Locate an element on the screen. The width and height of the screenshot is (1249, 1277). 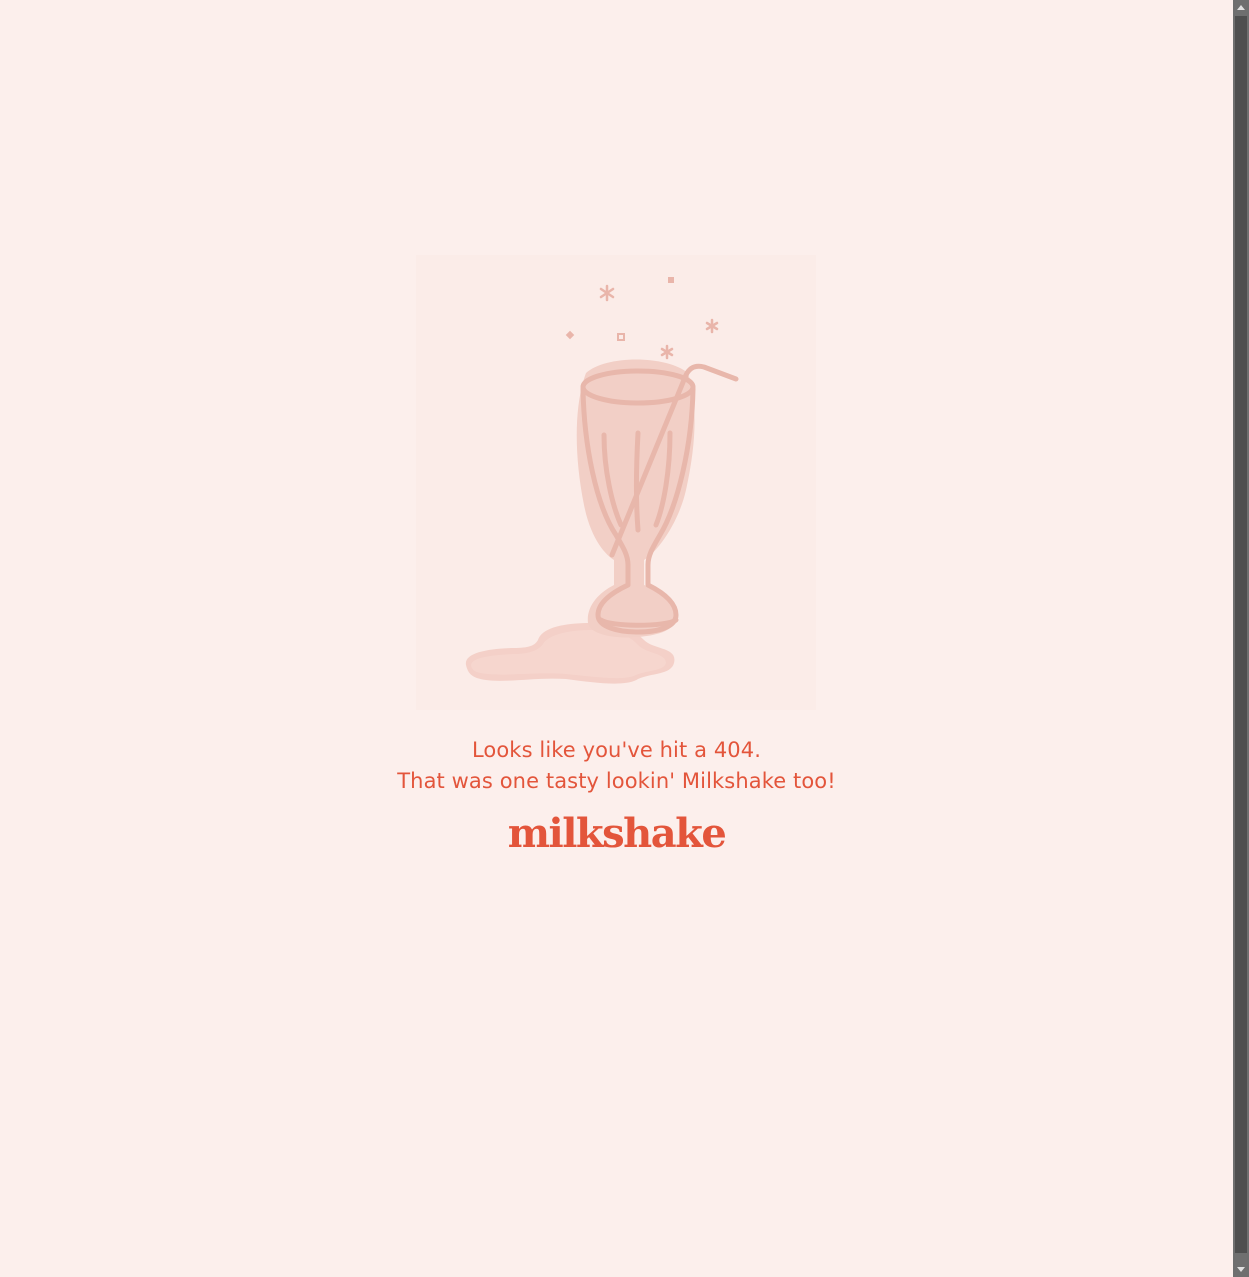
scrollbar-thumb is located at coordinates (1241, 634).